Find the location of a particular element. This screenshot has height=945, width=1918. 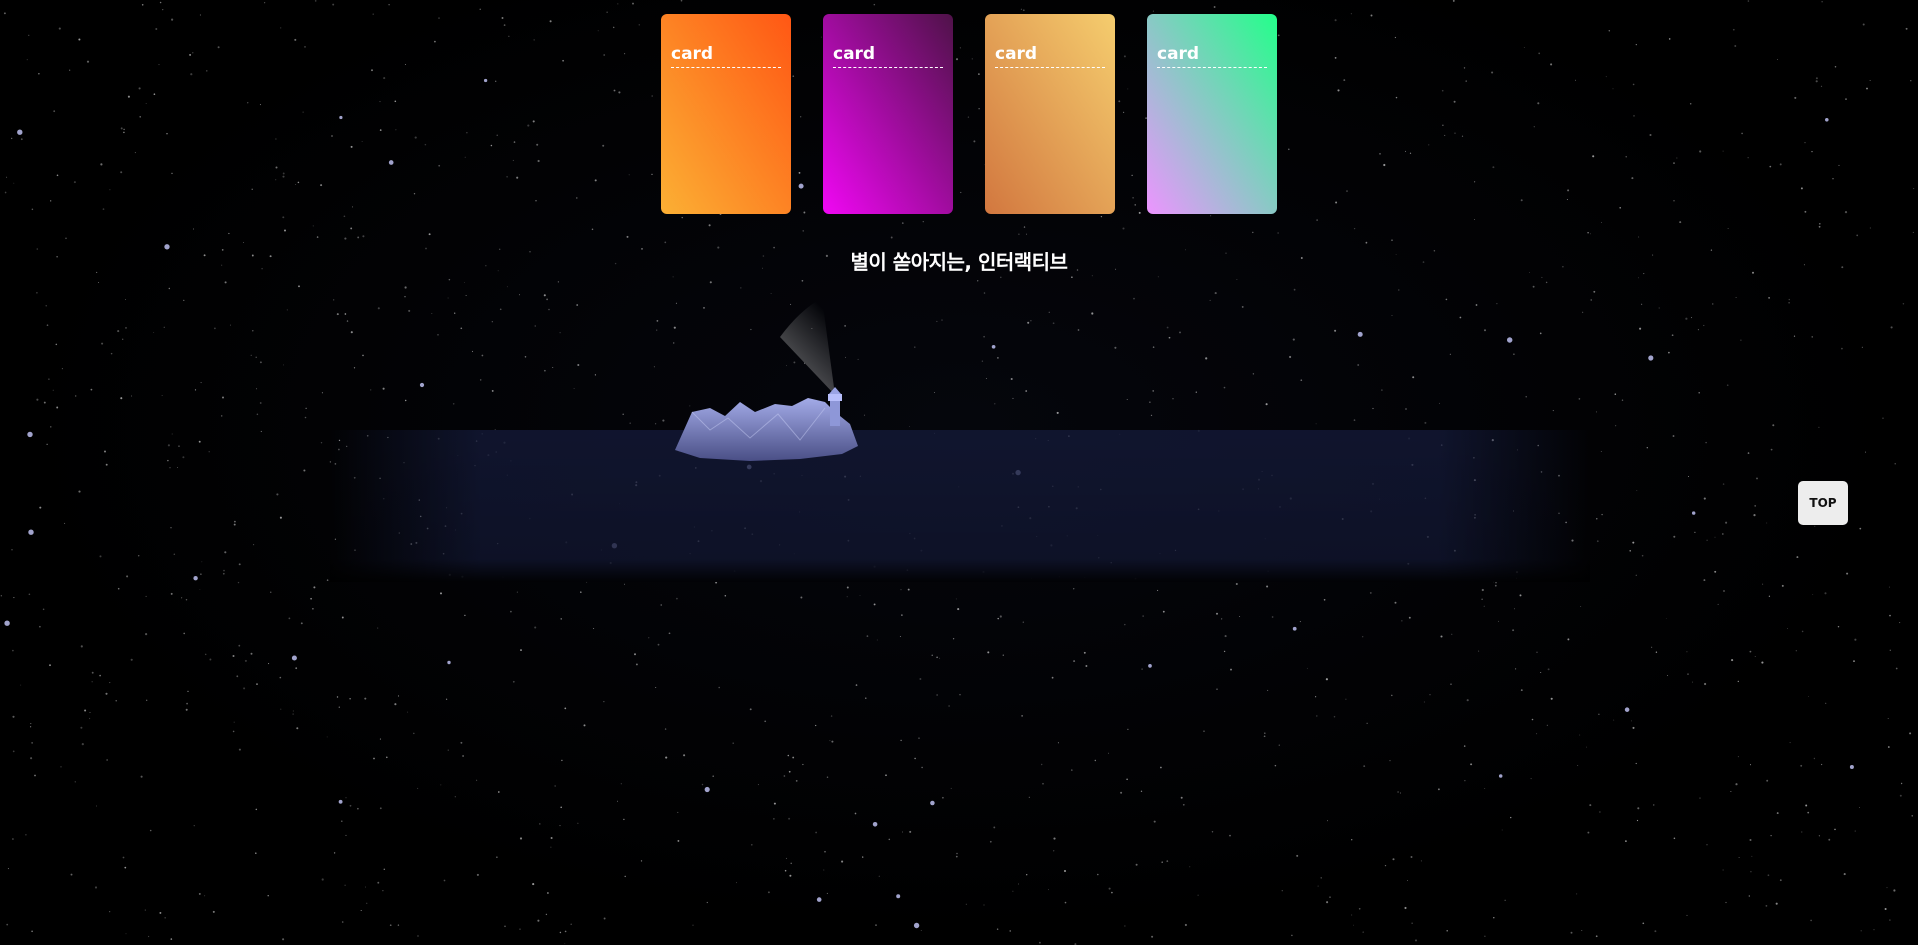

card-2: card is located at coordinates (888, 114).